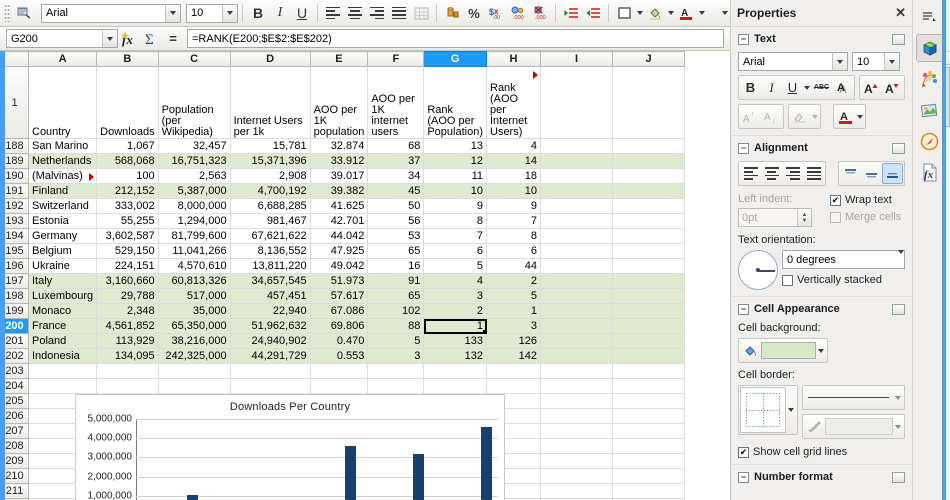 This screenshot has width=950, height=500. Describe the element at coordinates (792, 87) in the screenshot. I see `sidebar-underline-button: U` at that location.